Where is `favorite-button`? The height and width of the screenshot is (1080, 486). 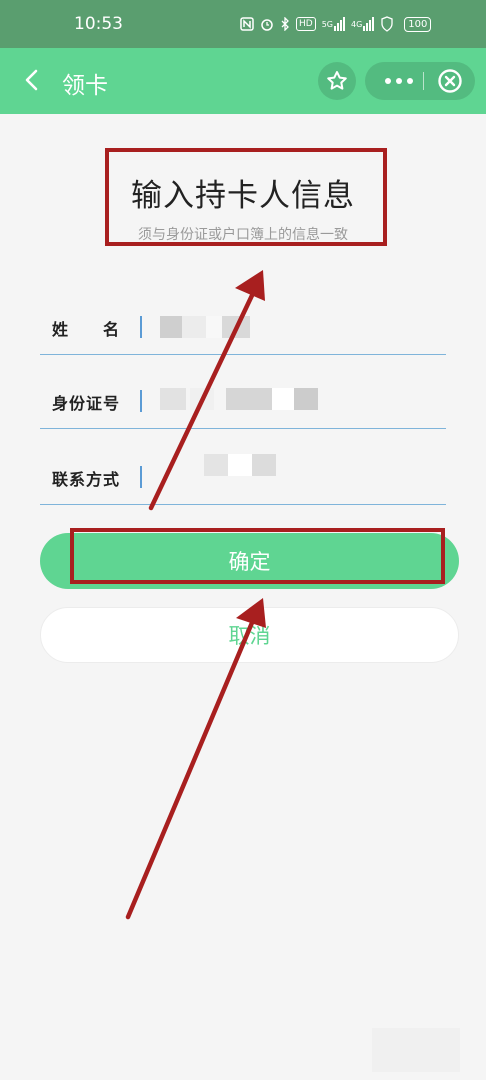 favorite-button is located at coordinates (337, 81).